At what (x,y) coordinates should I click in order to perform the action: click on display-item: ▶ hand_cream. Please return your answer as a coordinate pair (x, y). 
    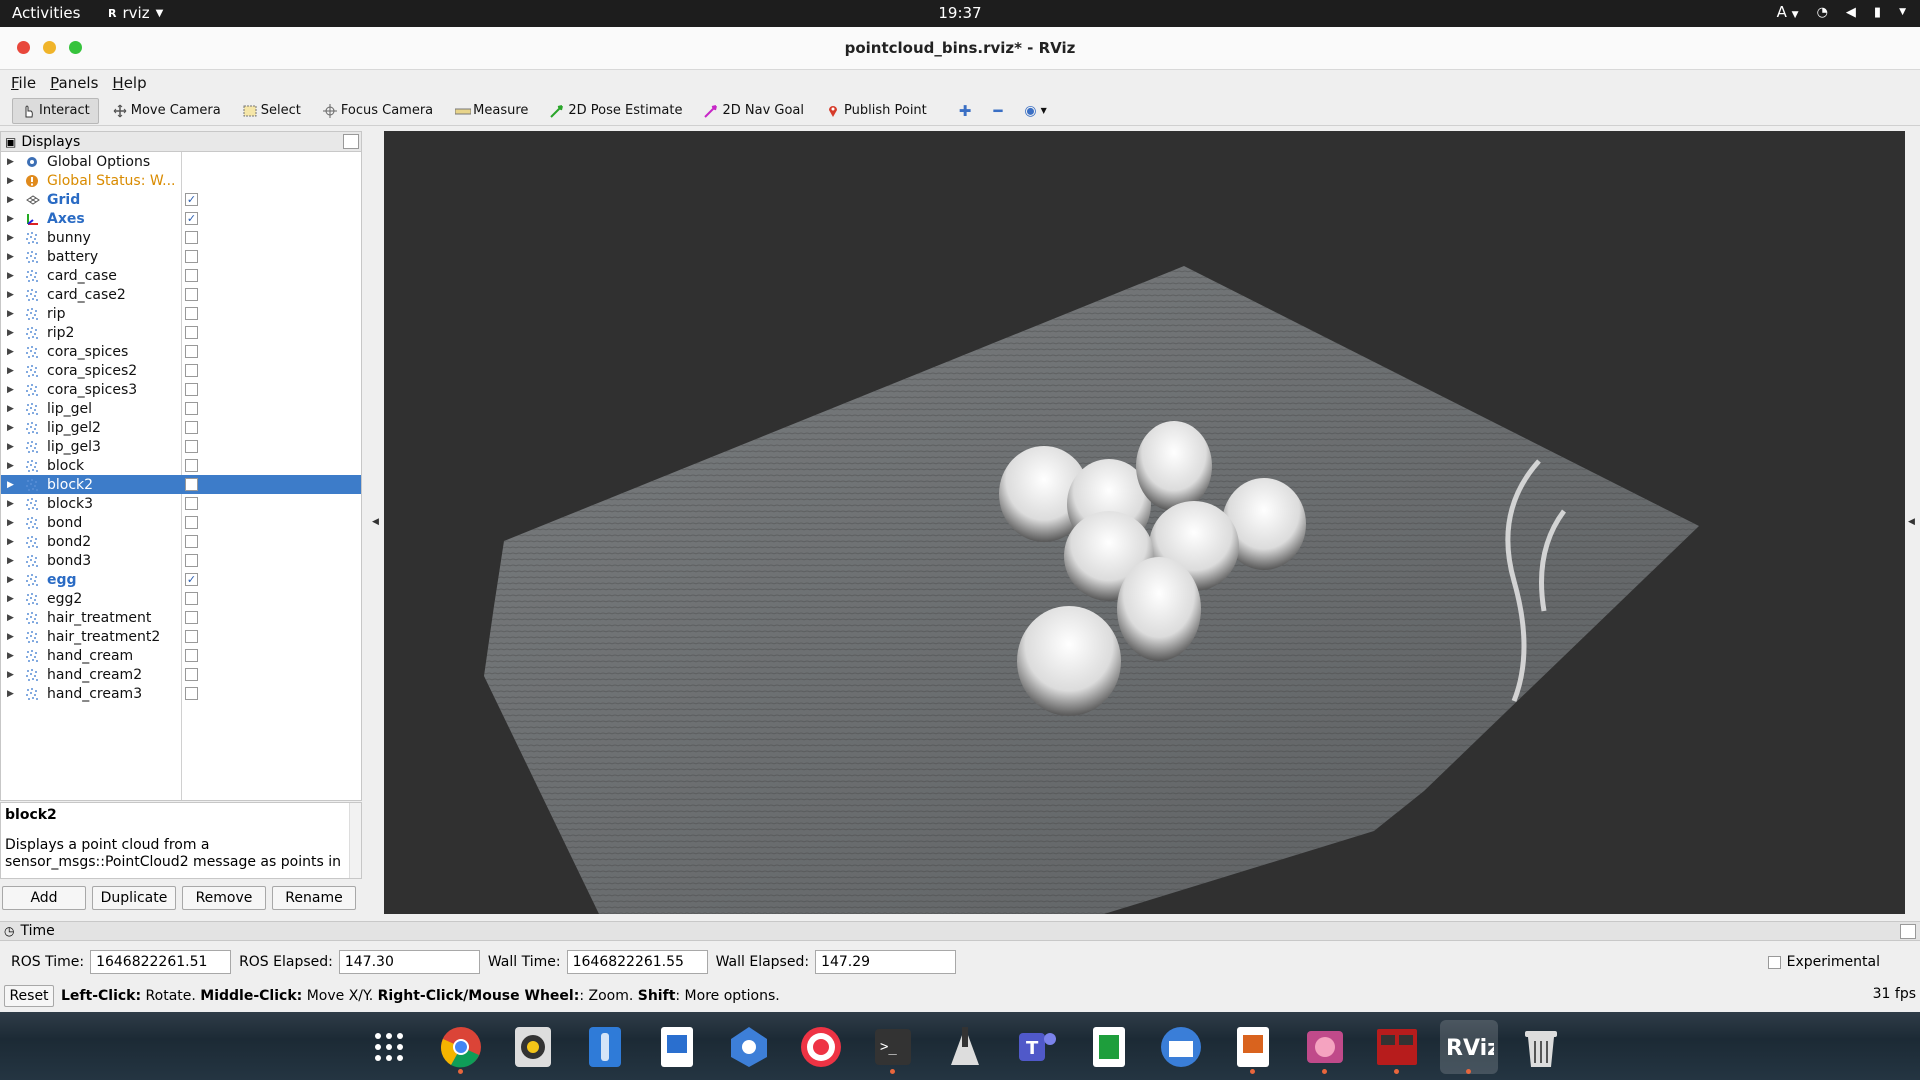
    Looking at the image, I should click on (181, 655).